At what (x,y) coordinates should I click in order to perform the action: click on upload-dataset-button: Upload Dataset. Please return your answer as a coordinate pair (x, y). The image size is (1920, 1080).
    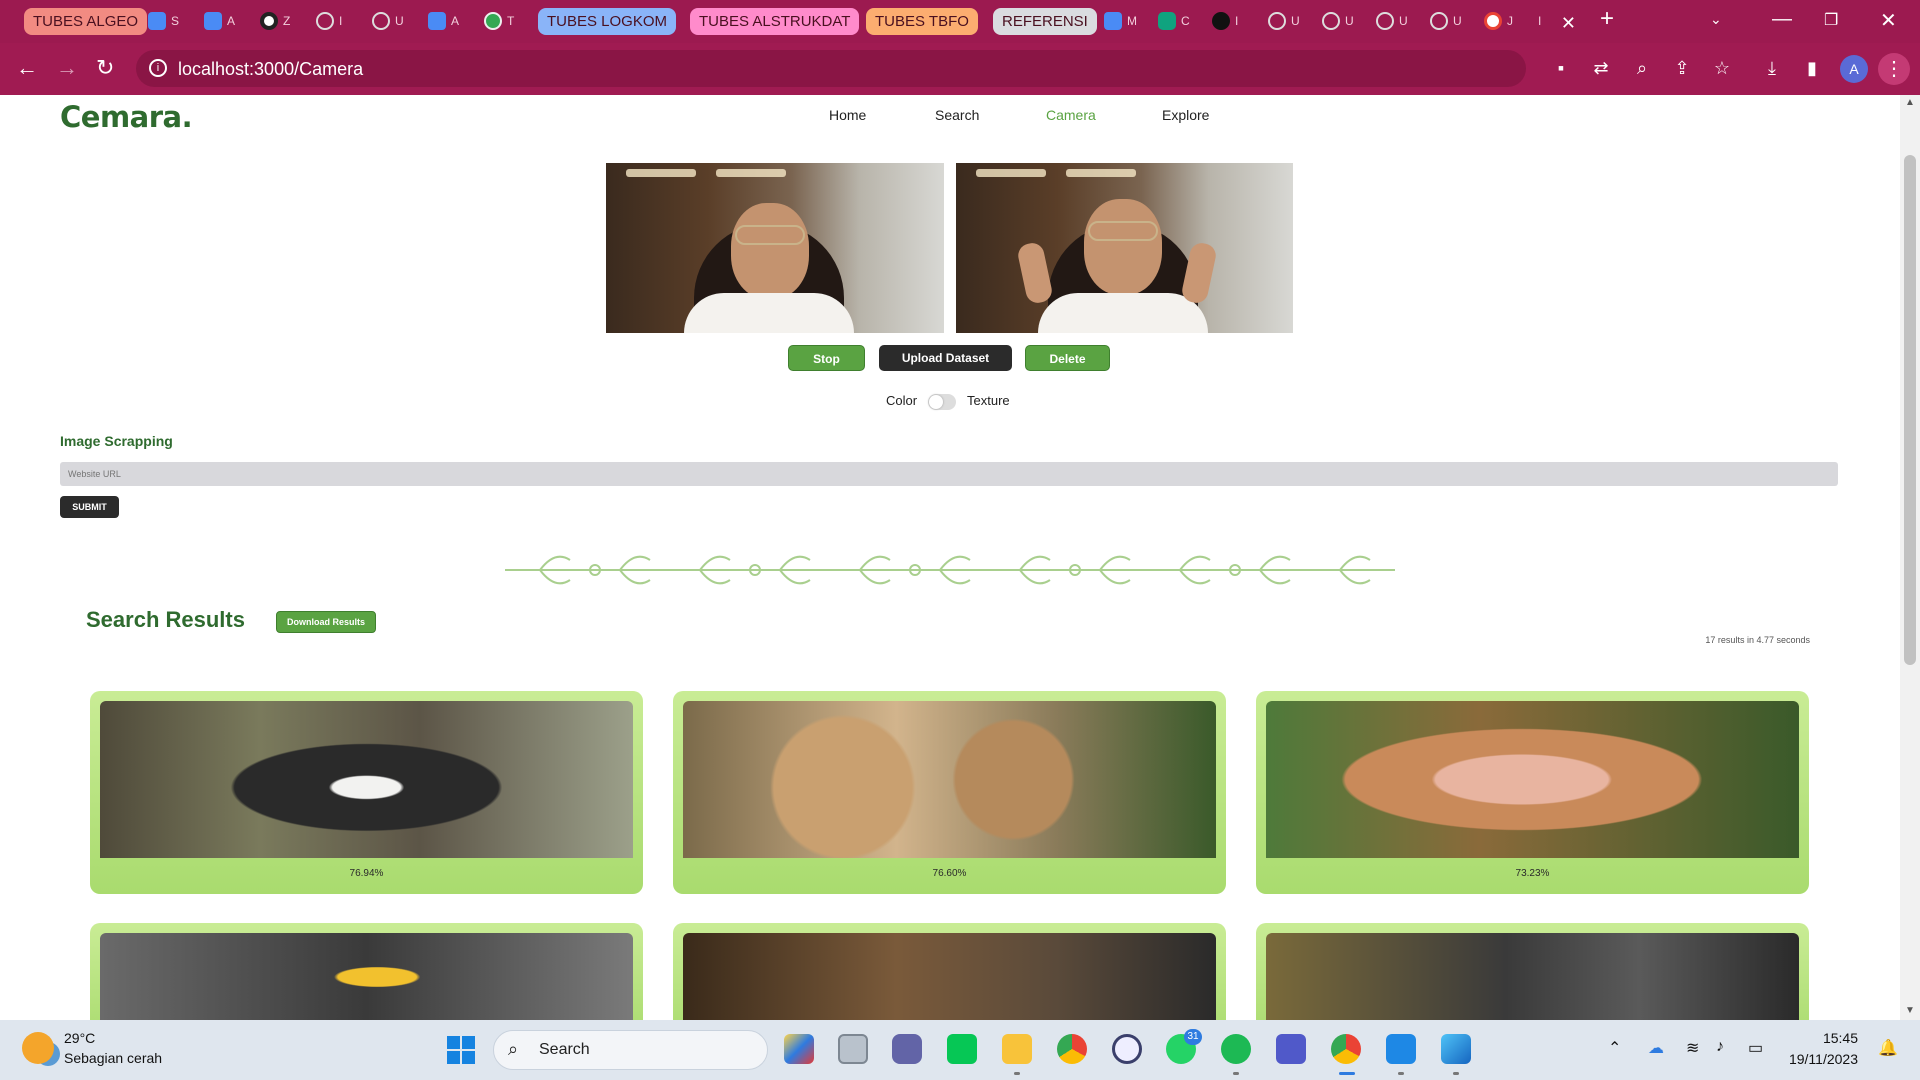
    Looking at the image, I should click on (945, 358).